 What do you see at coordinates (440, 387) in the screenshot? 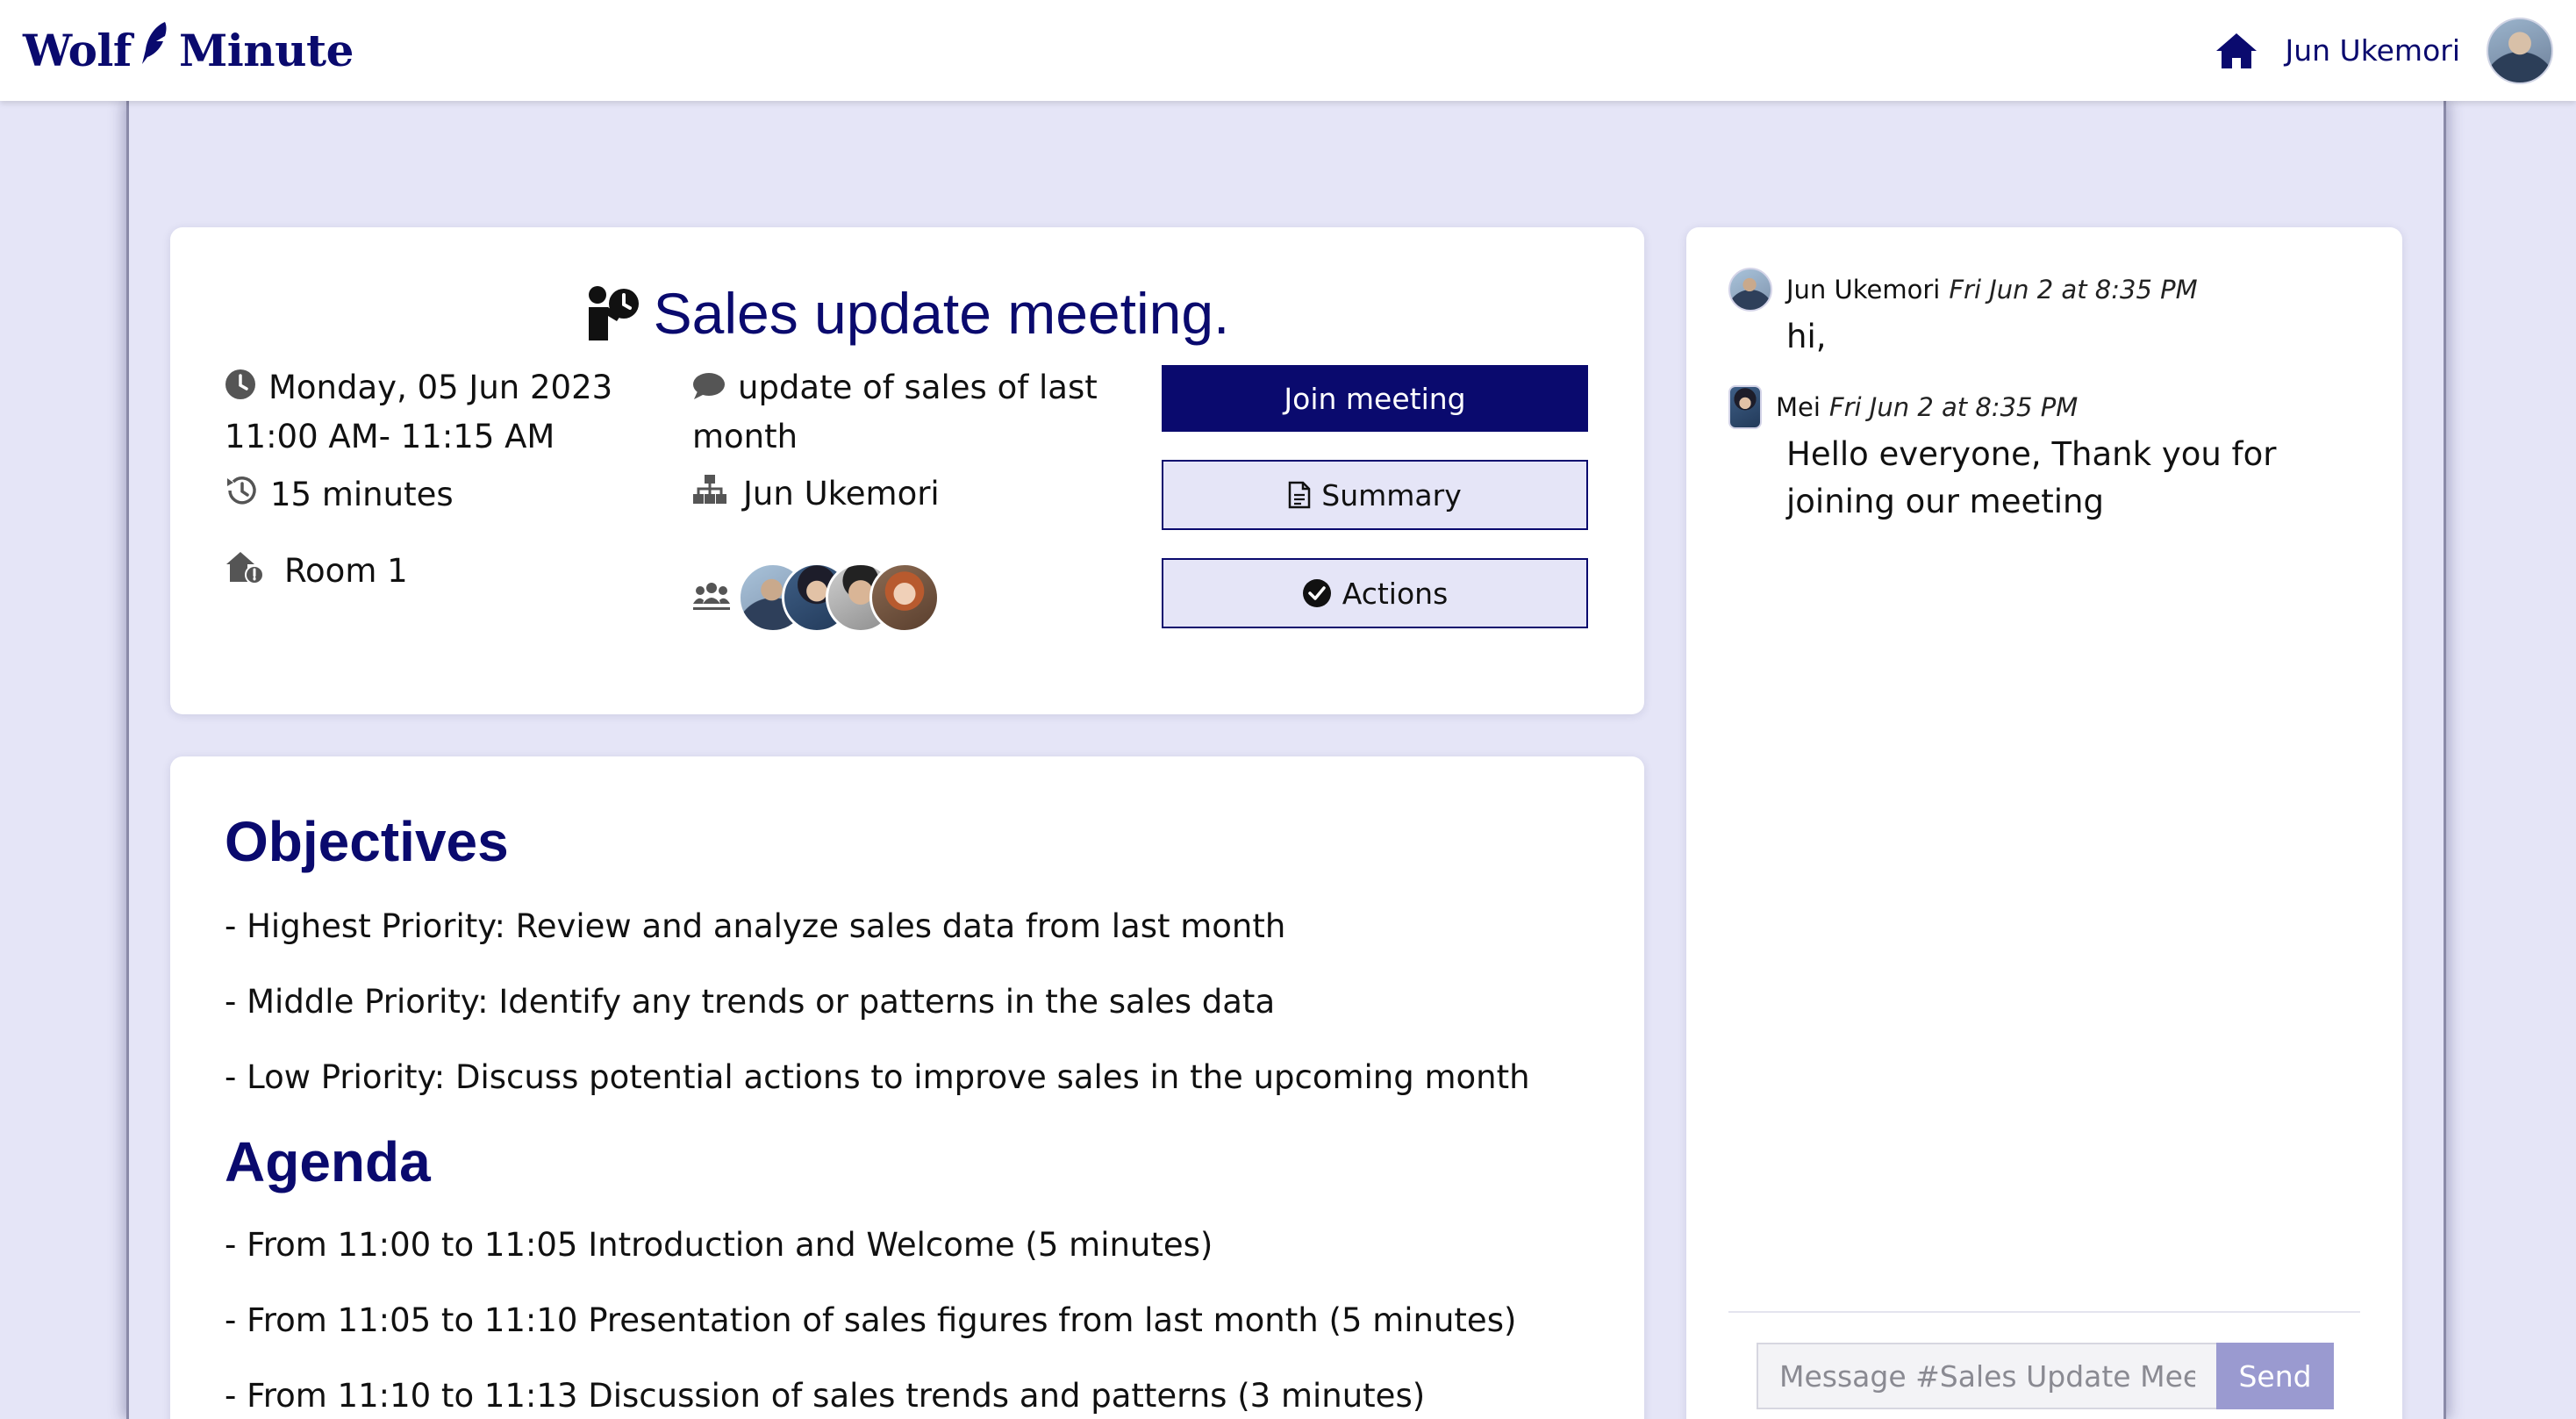
I see `meeting-date: Monday, 05 Jun 2023` at bounding box center [440, 387].